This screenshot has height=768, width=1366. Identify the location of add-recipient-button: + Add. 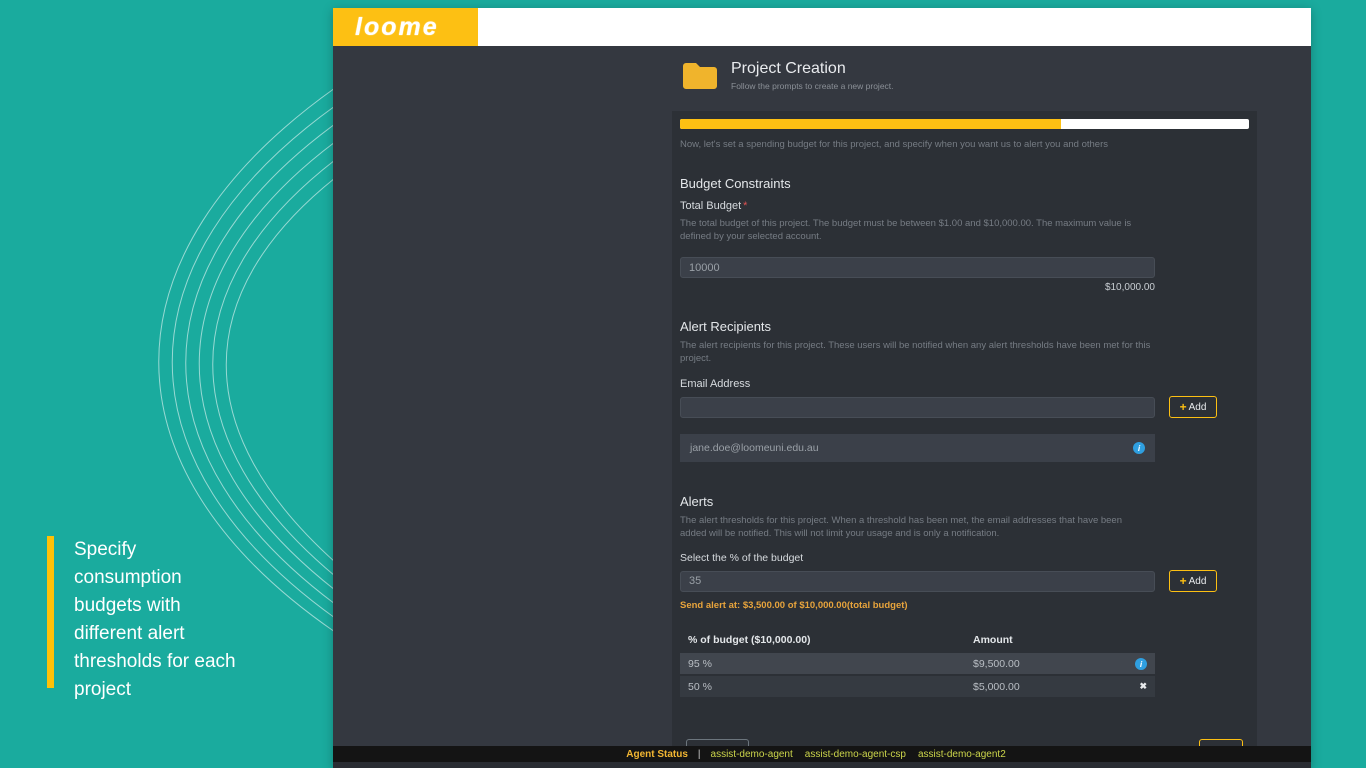
(1193, 407).